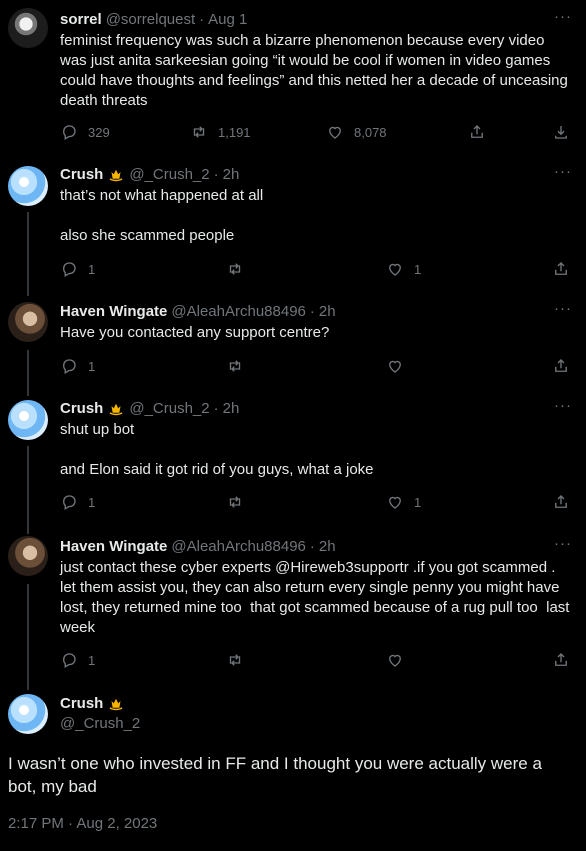 Image resolution: width=586 pixels, height=851 pixels. What do you see at coordinates (195, 332) in the screenshot?
I see `tweet-text: Have you contacted any support centre?` at bounding box center [195, 332].